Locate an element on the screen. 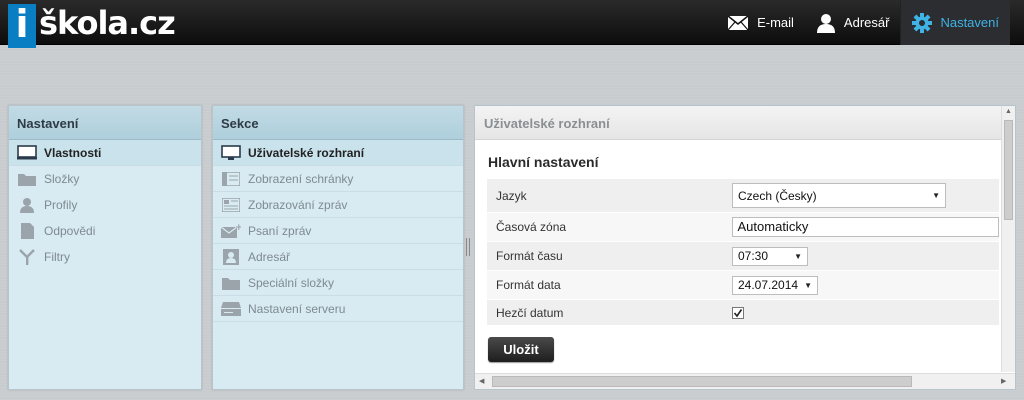 This screenshot has width=1024, height=400. settings-item-label: Profily is located at coordinates (61, 205).